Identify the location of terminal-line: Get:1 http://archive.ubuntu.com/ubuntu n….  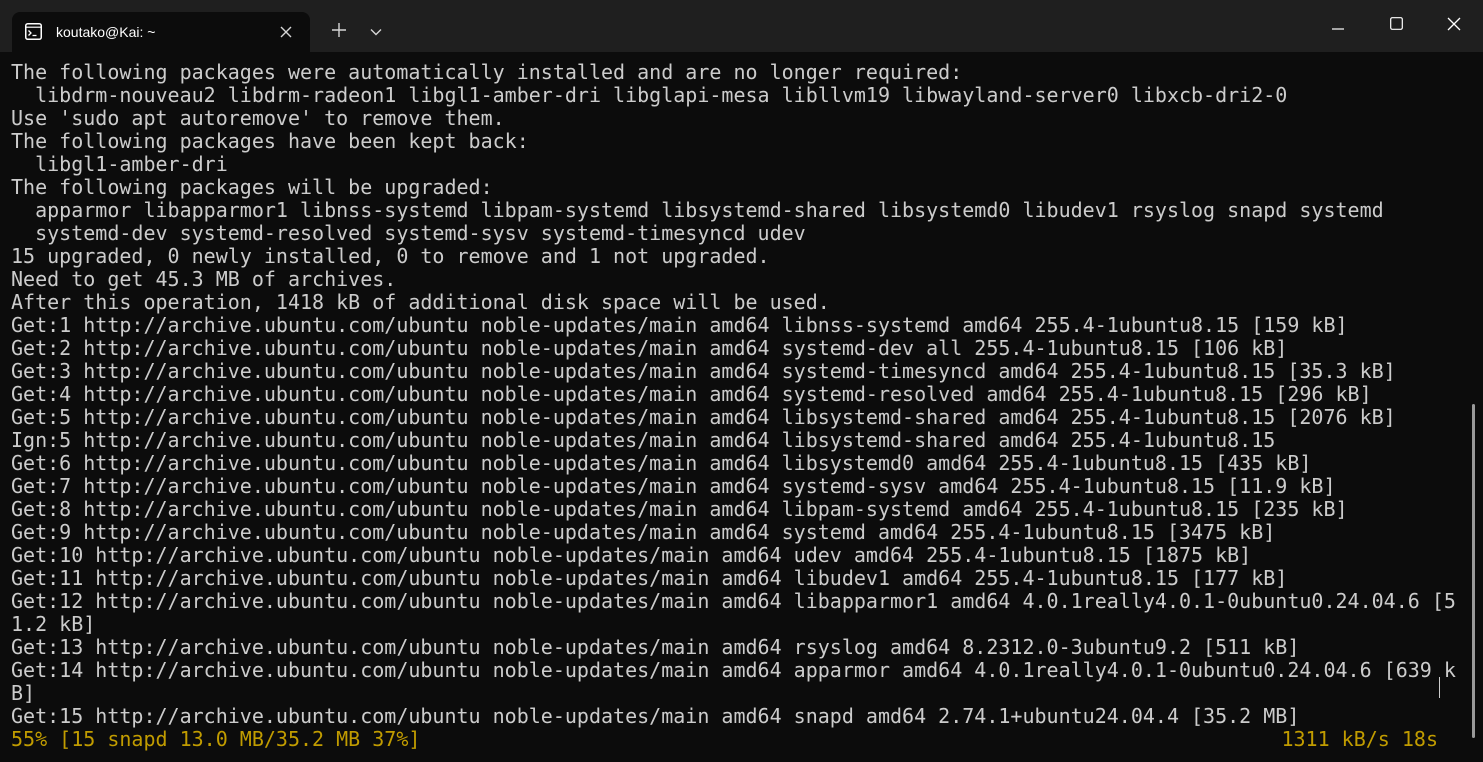
(679, 325).